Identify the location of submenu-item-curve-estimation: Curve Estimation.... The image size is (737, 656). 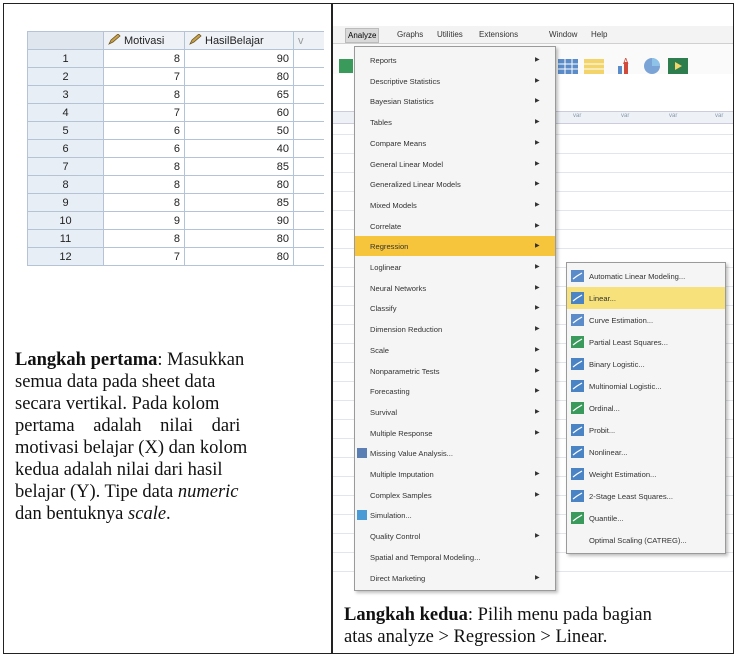
(646, 320).